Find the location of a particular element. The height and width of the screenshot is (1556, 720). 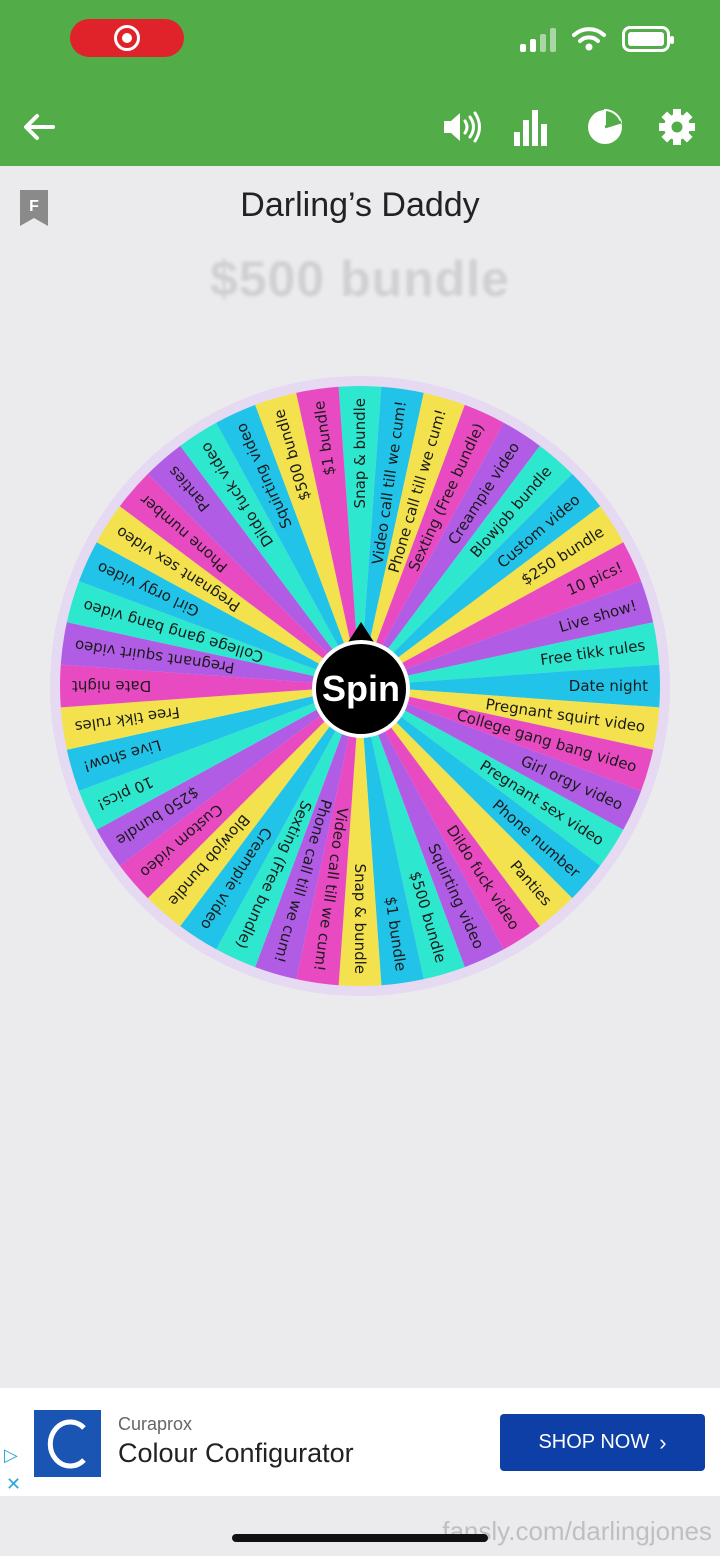

ad-headline: Colour Configurator is located at coordinates (236, 1453).